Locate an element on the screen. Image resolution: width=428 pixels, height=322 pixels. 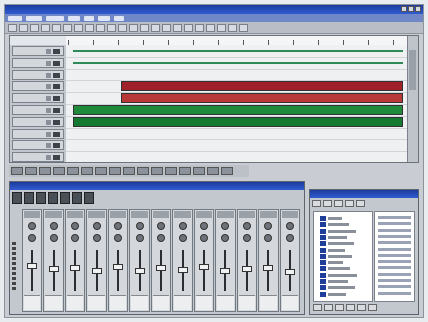
scrollbar-thumb is located at coordinates (412, 70).